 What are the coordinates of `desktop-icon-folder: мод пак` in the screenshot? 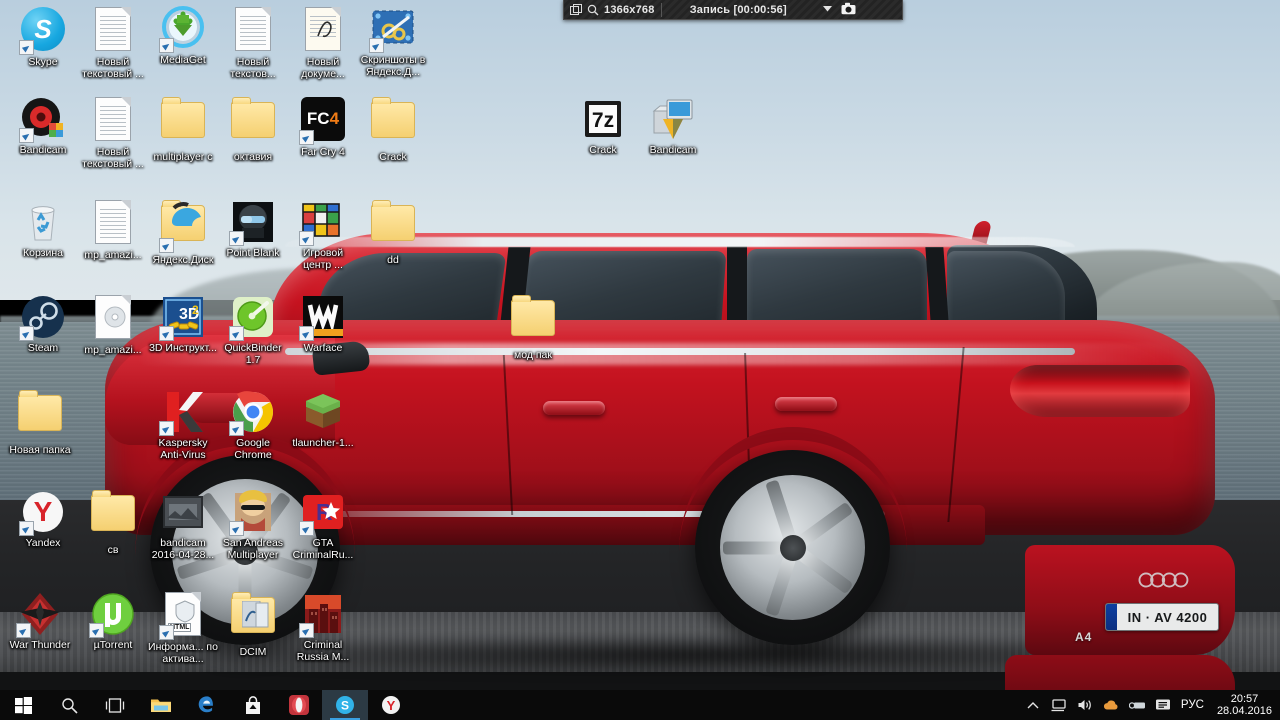 It's located at (533, 327).